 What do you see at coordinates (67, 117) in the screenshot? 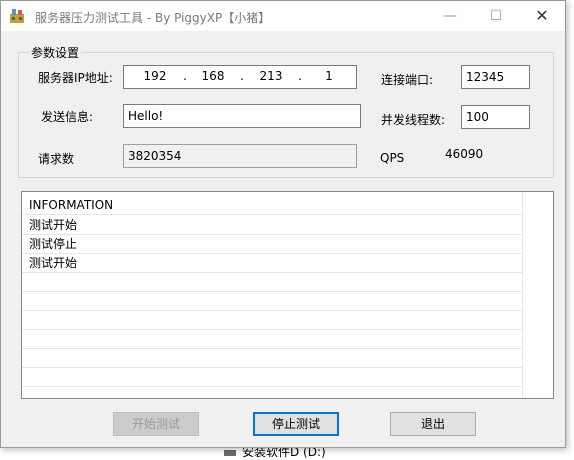
I see `message-label: 发送信息:` at bounding box center [67, 117].